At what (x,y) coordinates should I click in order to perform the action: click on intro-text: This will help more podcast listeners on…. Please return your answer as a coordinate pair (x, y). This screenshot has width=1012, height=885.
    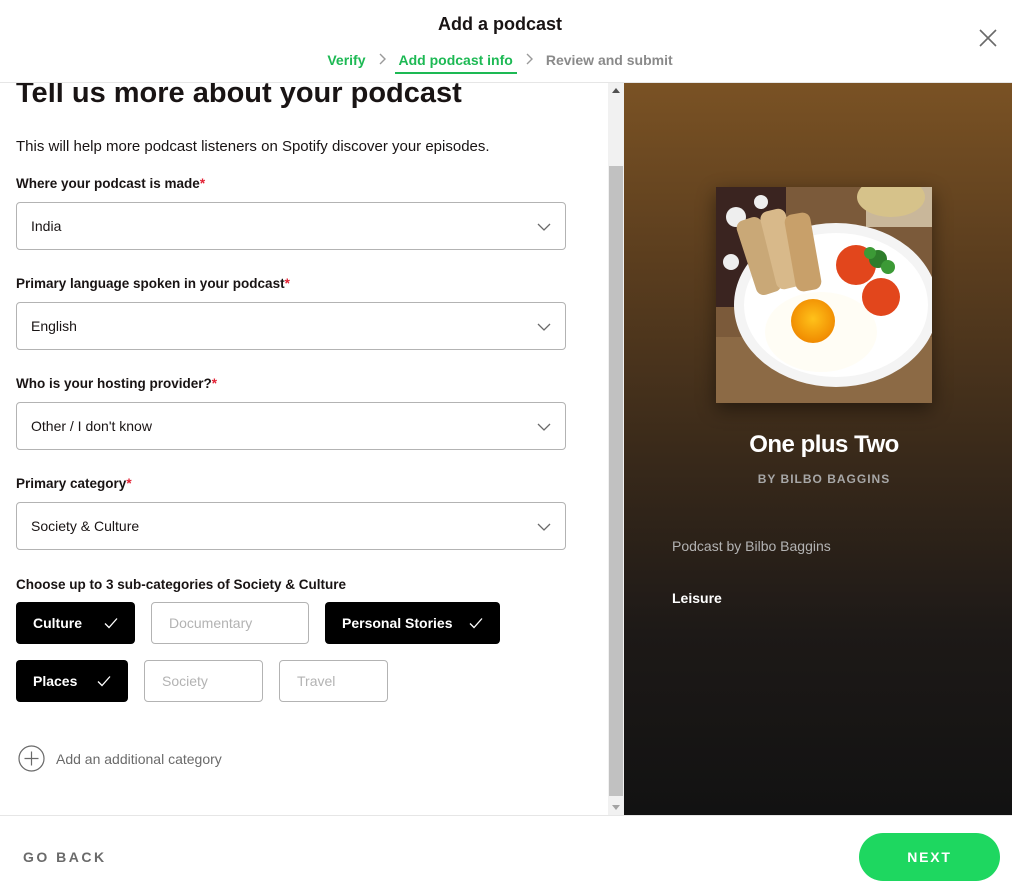
    Looking at the image, I should click on (253, 146).